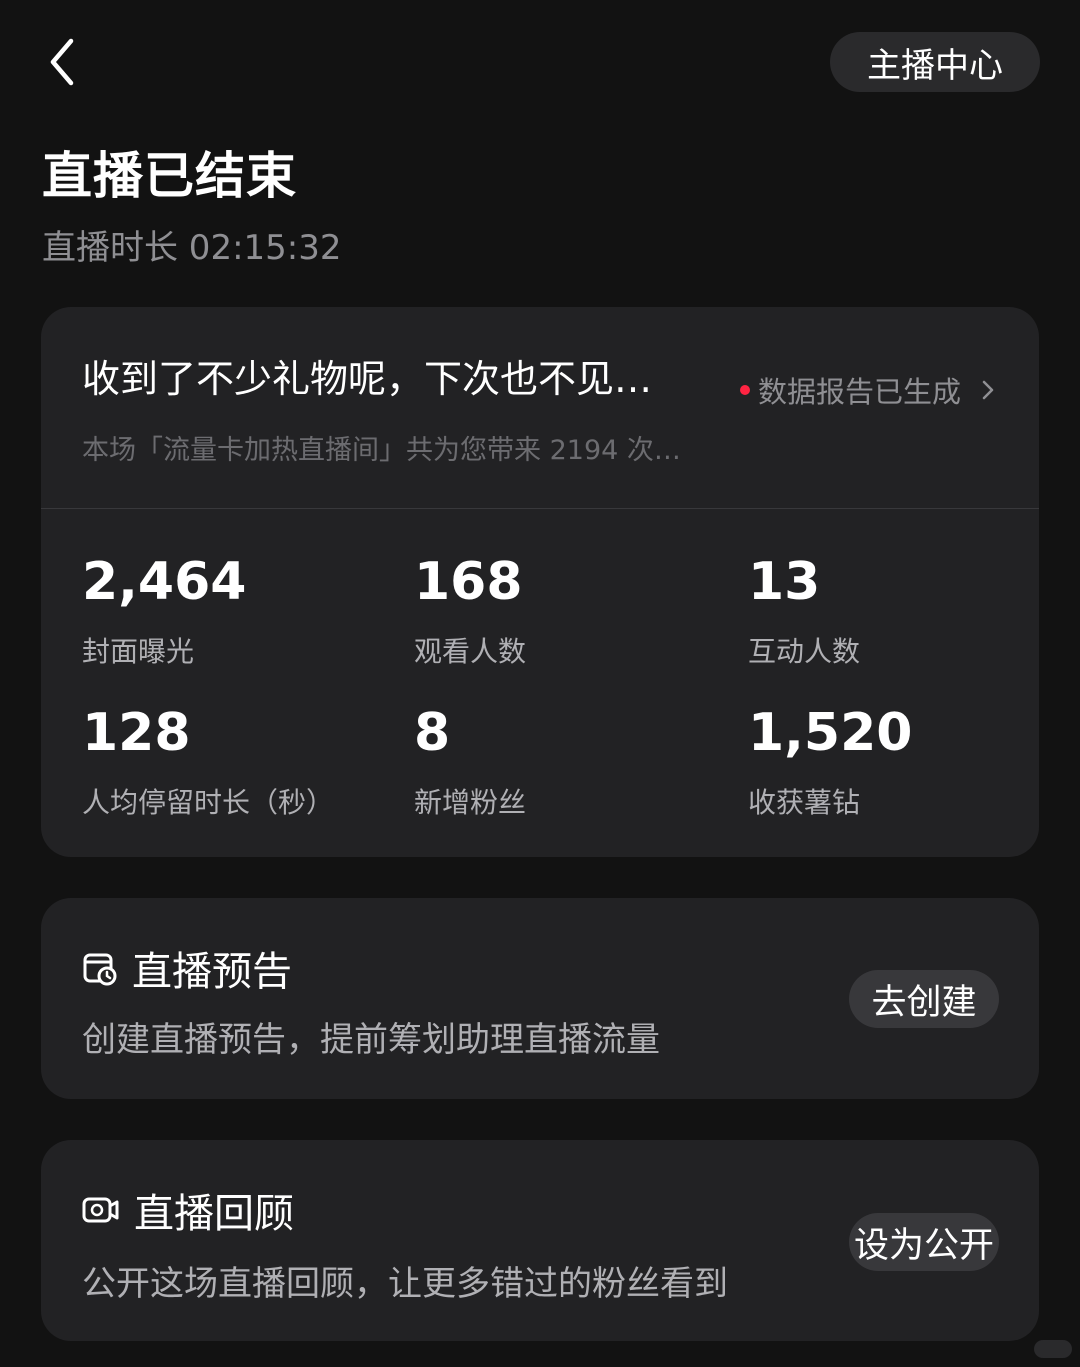 The height and width of the screenshot is (1367, 1080). Describe the element at coordinates (405, 1284) in the screenshot. I see `live-replay-description: 公开这场直播回顾，让更多错过的粉丝看到` at that location.